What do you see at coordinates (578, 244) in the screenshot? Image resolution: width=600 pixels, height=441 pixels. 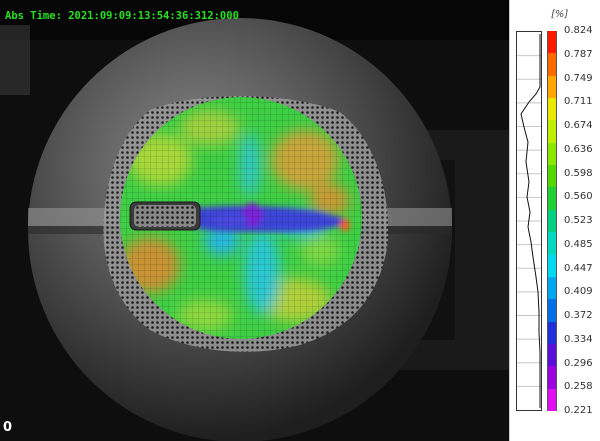 I see `legend-tick-label: 0.485` at bounding box center [578, 244].